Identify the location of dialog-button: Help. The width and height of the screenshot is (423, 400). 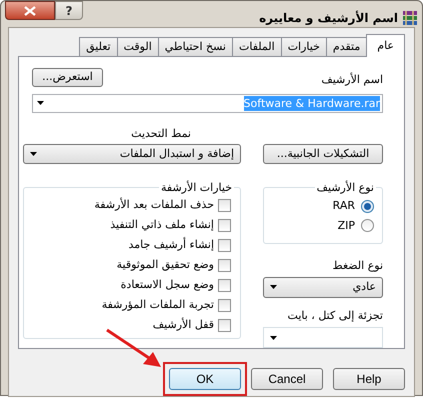
(369, 379).